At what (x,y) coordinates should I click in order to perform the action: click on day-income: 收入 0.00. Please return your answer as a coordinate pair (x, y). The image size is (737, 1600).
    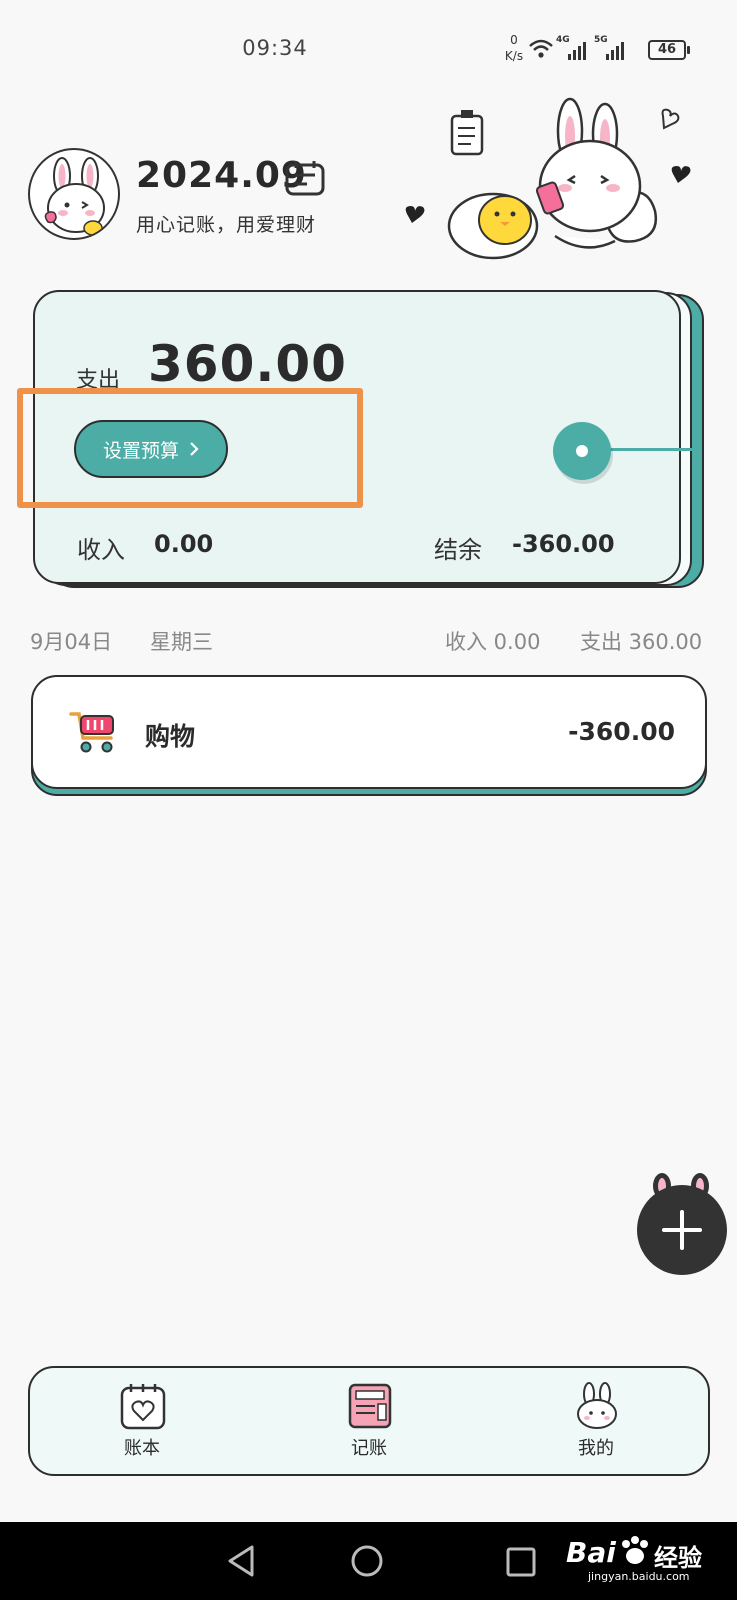
    Looking at the image, I should click on (493, 642).